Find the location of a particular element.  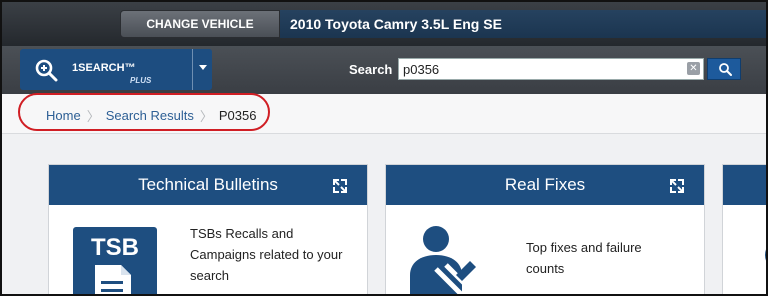

onesearch-menu: 1SEARCH™ PLUS is located at coordinates (116, 69).